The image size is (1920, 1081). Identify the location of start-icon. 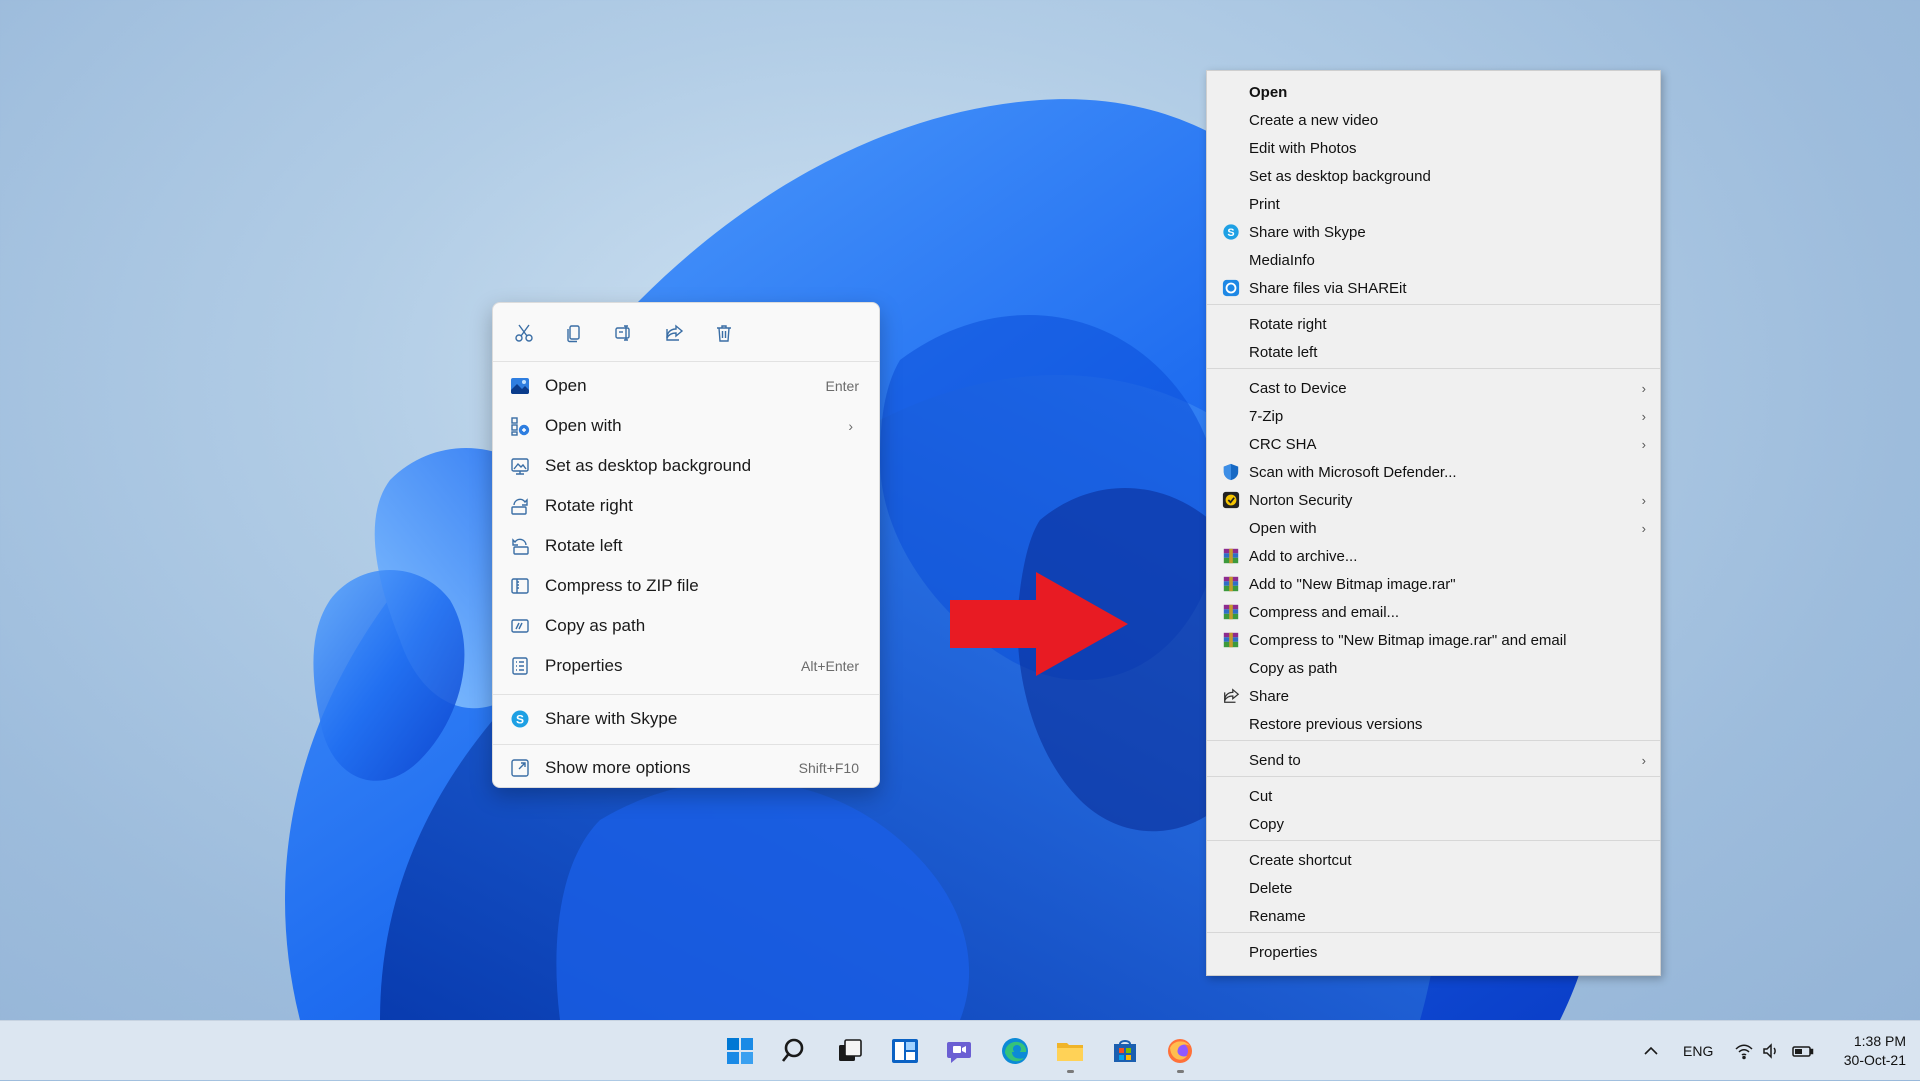
(740, 1051).